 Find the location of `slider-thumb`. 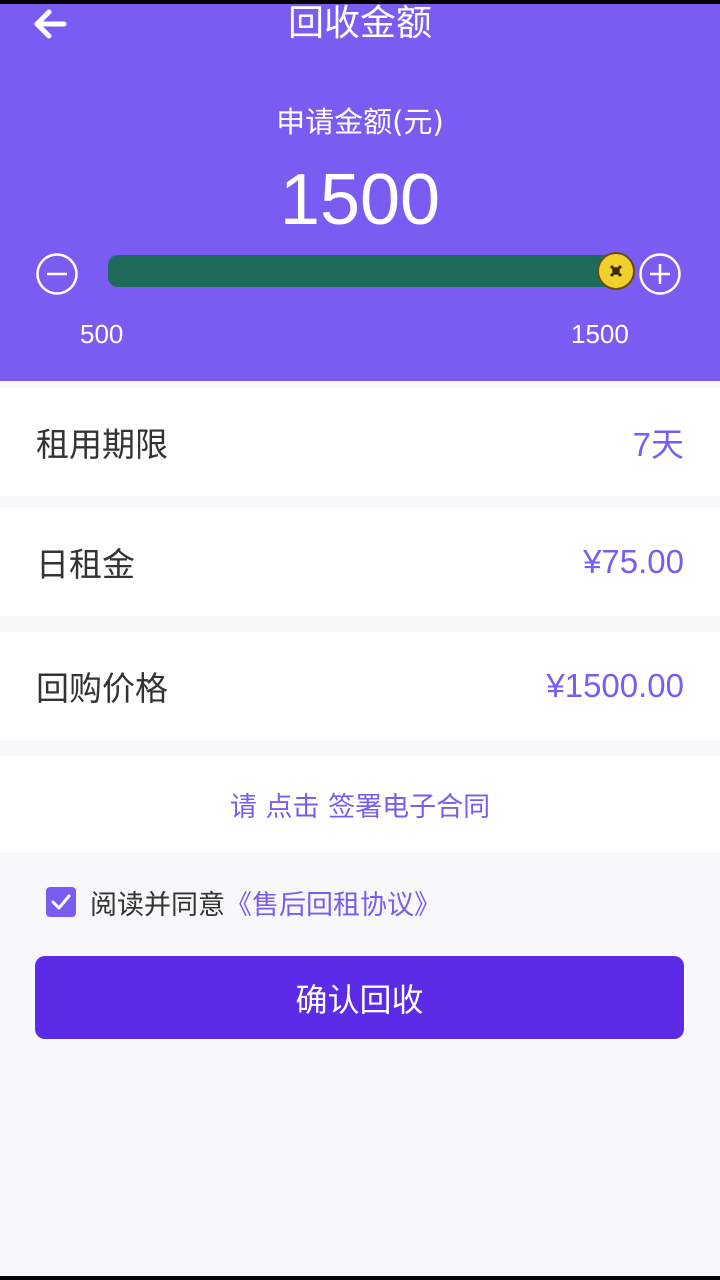

slider-thumb is located at coordinates (616, 271).